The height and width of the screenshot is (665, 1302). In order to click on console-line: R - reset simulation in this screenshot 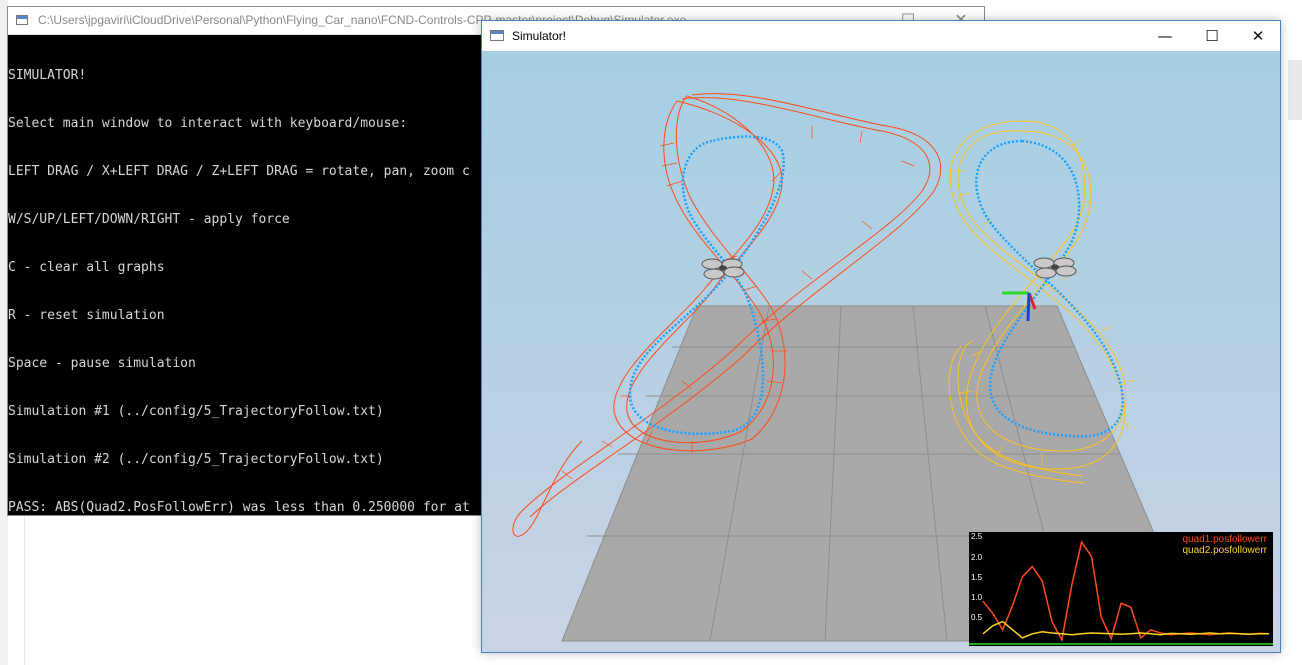, I will do `click(86, 315)`.